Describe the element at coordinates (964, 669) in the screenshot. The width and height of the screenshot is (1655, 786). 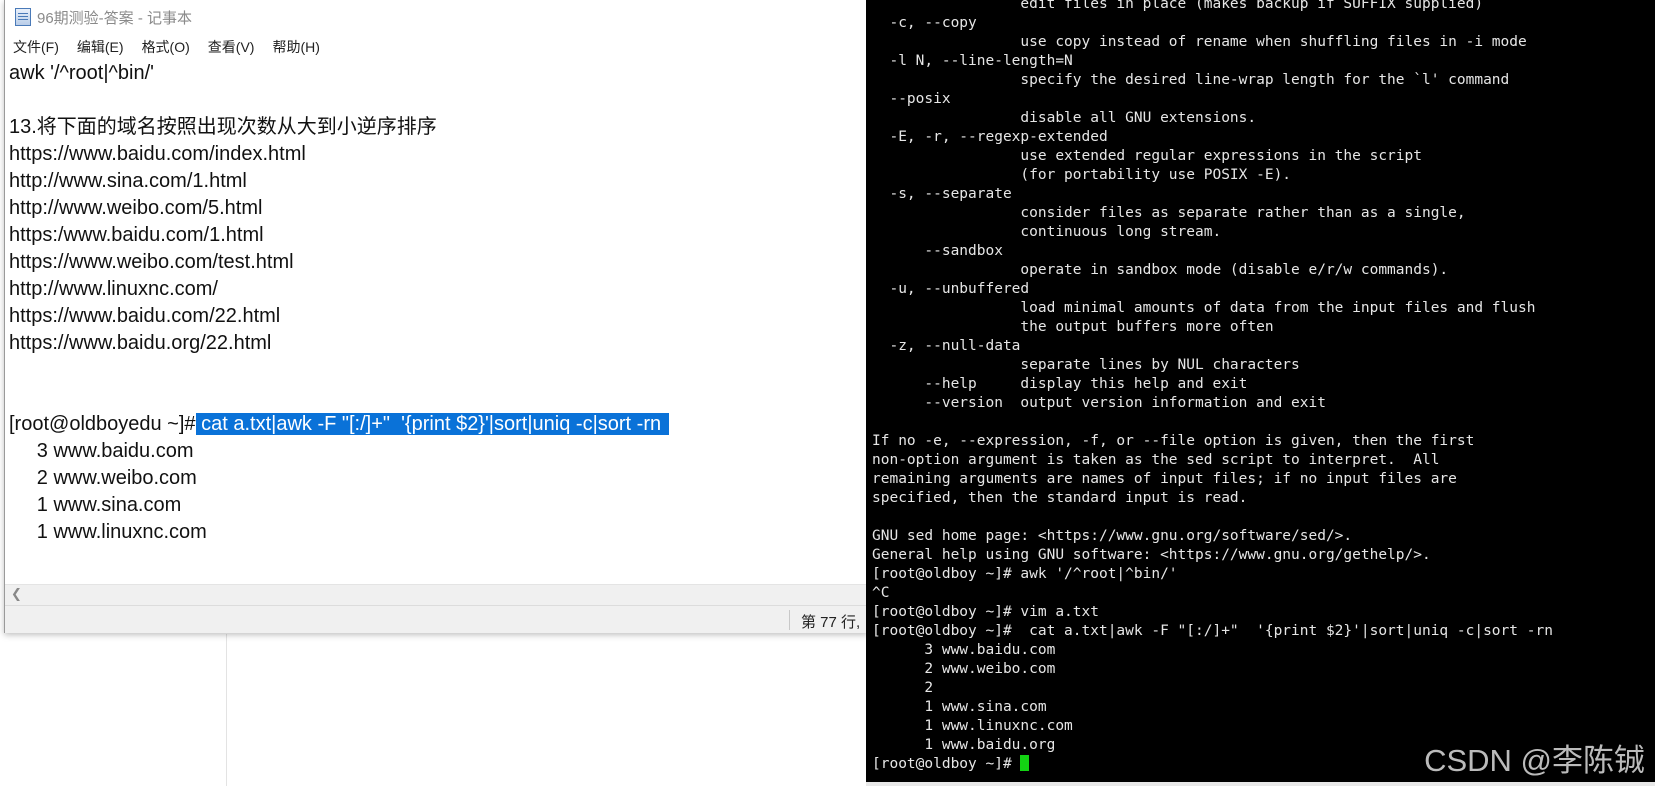
I see `terminal-line: 2 www.weibo.com` at that location.